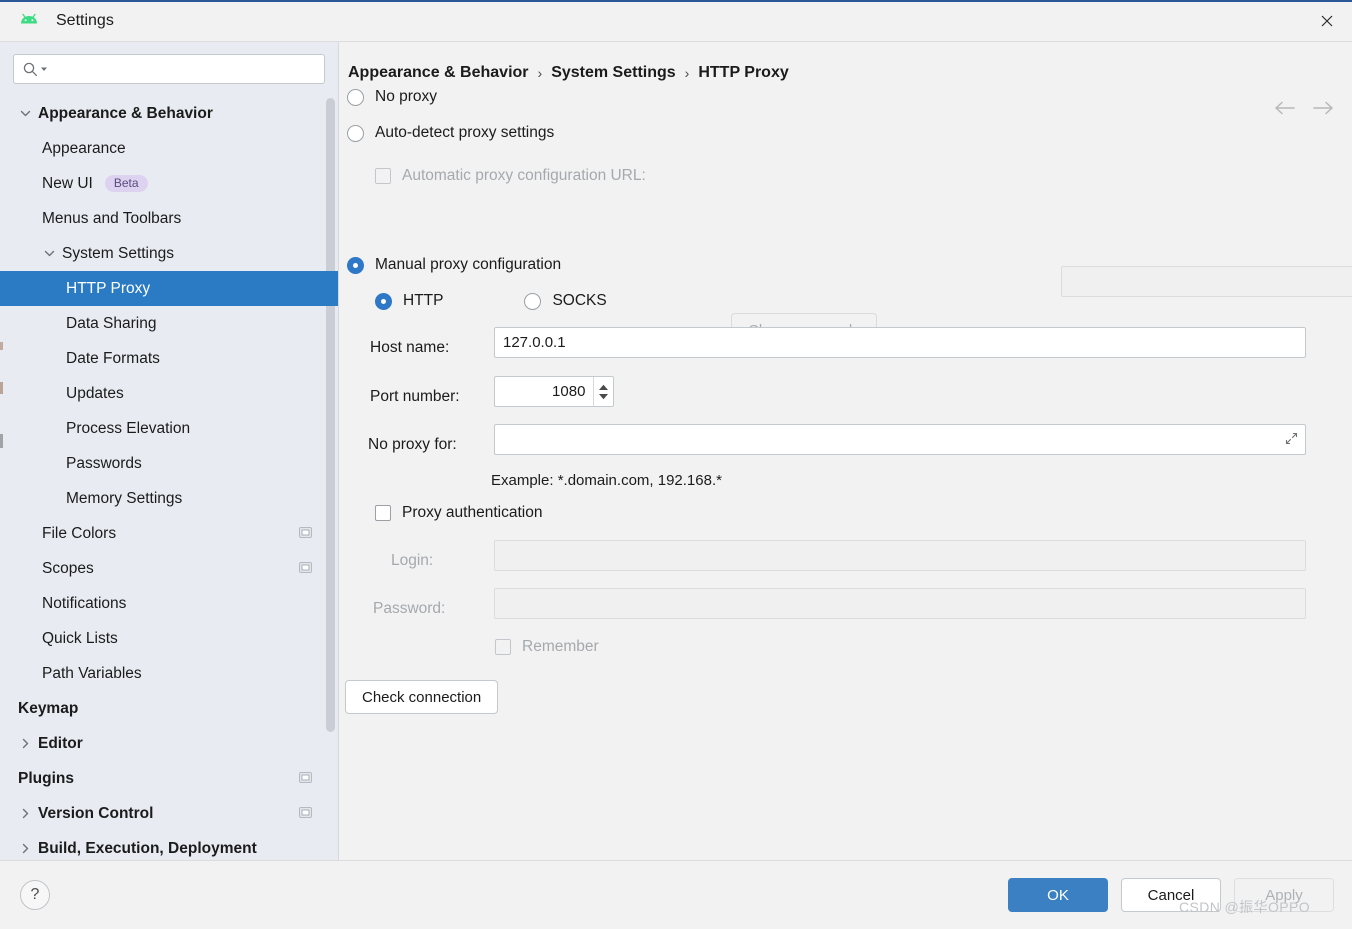 This screenshot has width=1352, height=929. I want to click on host-name-input, so click(900, 342).